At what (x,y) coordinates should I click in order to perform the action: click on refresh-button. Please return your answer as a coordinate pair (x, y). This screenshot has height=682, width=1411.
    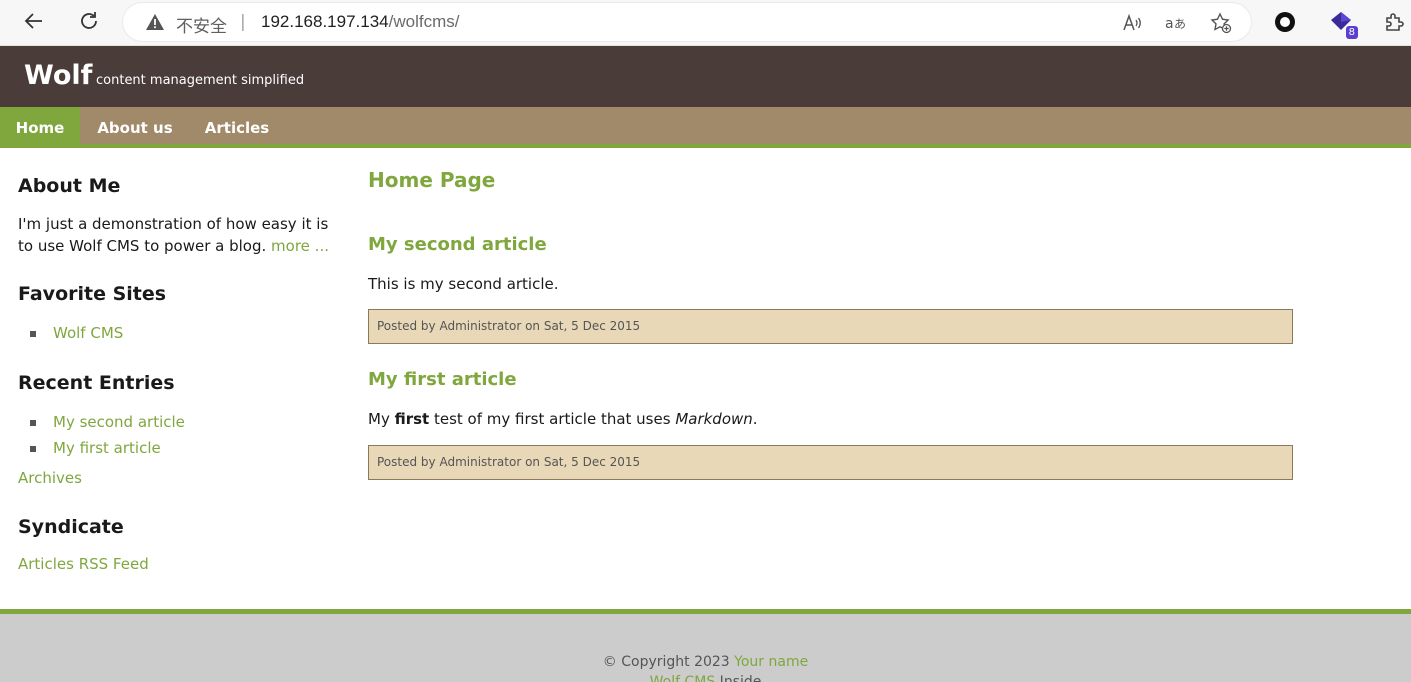
    Looking at the image, I should click on (89, 23).